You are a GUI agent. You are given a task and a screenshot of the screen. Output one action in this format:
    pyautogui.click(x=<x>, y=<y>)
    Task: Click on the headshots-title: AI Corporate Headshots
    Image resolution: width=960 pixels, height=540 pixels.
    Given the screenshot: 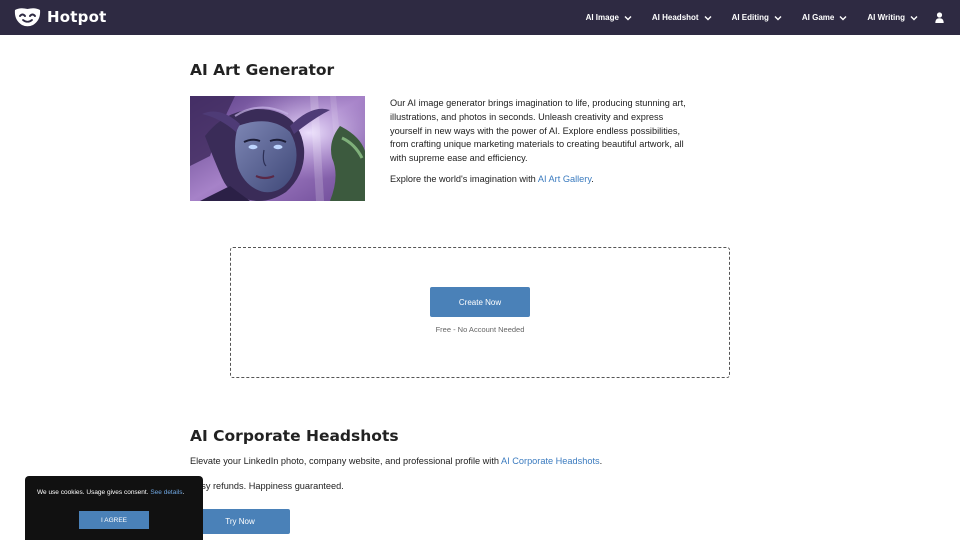 What is the action you would take?
    pyautogui.click(x=294, y=436)
    